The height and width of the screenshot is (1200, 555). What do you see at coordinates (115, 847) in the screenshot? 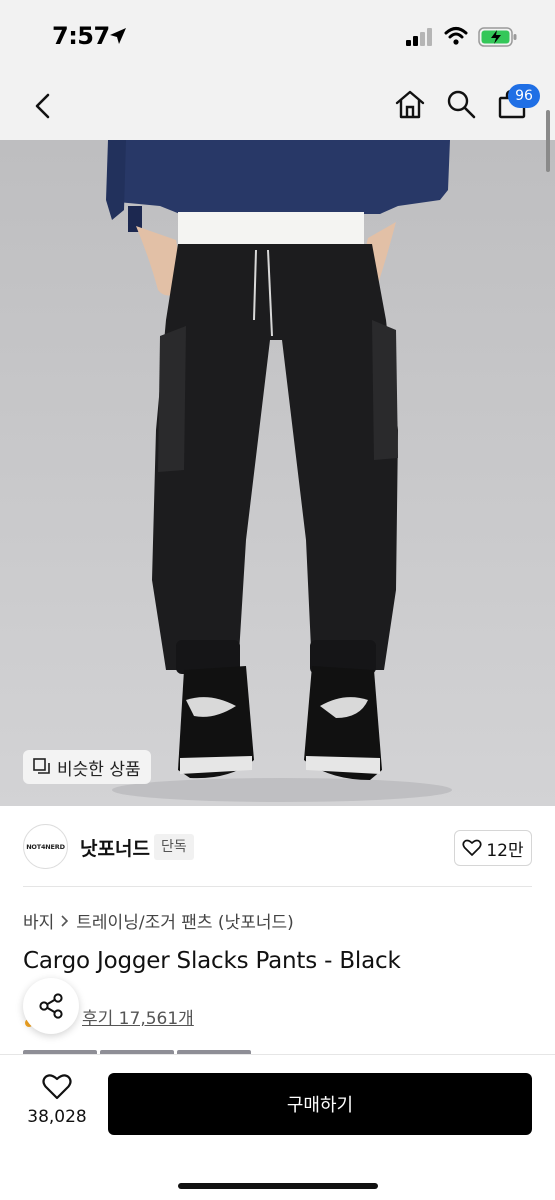
I see `brand-name: 낫포너드` at bounding box center [115, 847].